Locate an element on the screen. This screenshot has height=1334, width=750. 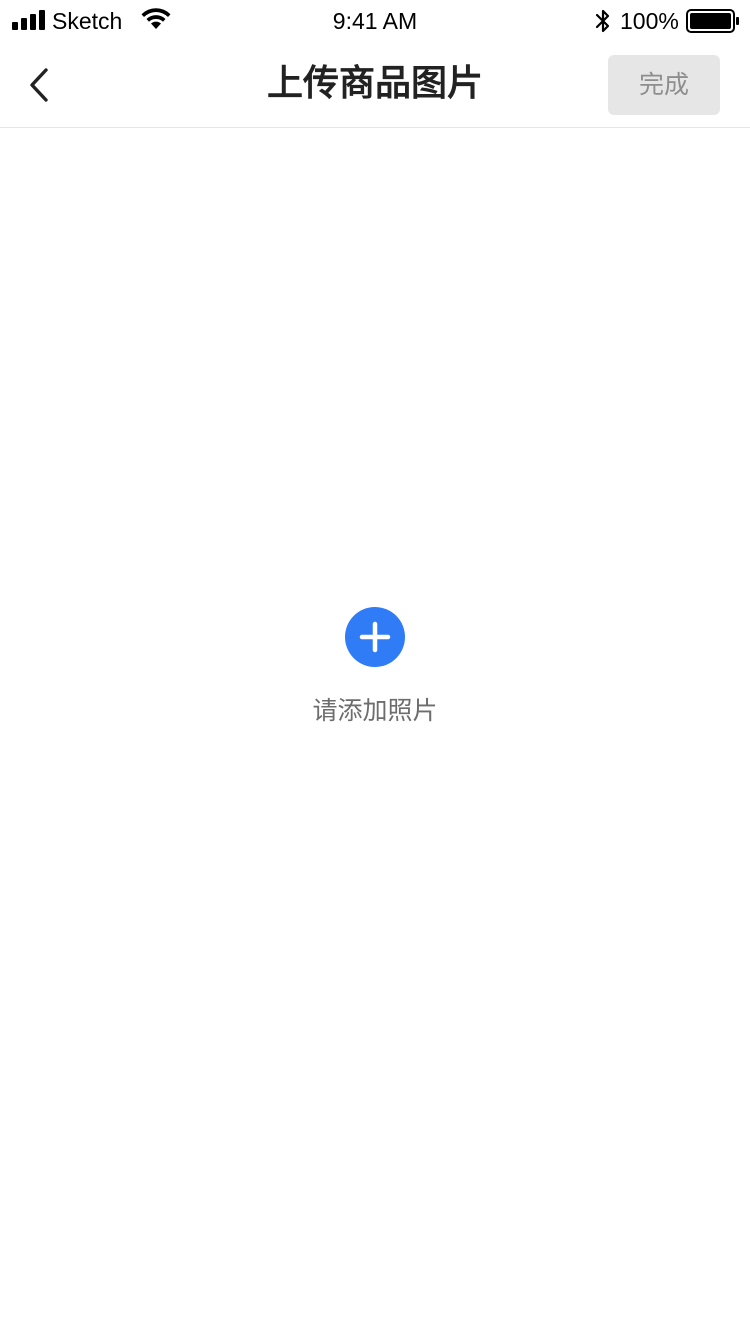
battery-percent: 100% is located at coordinates (649, 21).